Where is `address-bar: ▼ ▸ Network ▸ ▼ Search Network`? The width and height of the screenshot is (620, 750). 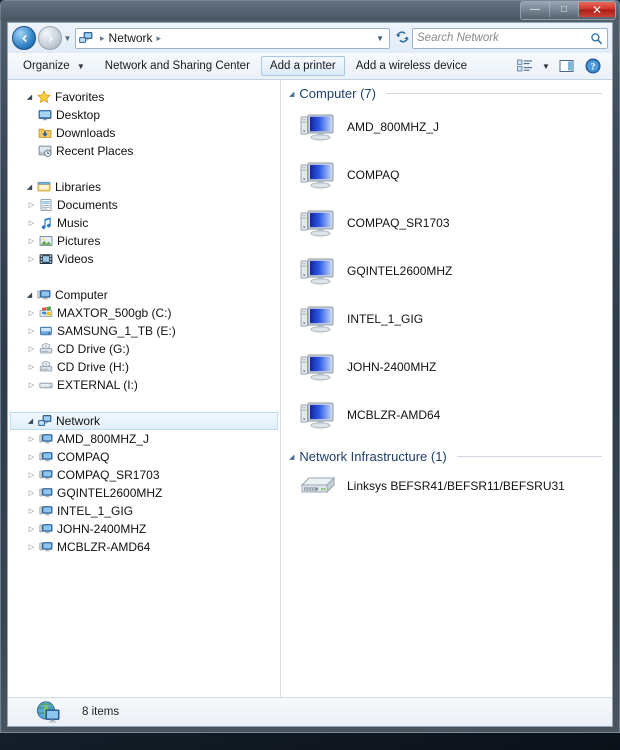 address-bar: ▼ ▸ Network ▸ ▼ Search Network is located at coordinates (310, 38).